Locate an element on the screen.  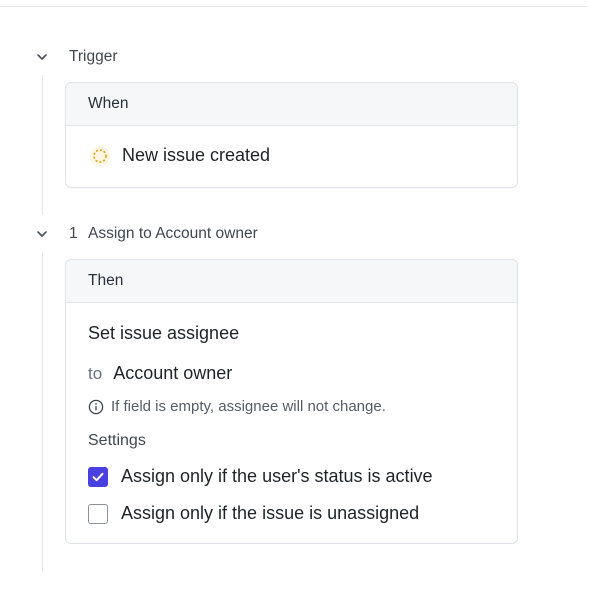
option-unassigned: Assign only if the issue is unassigned is located at coordinates (253, 513).